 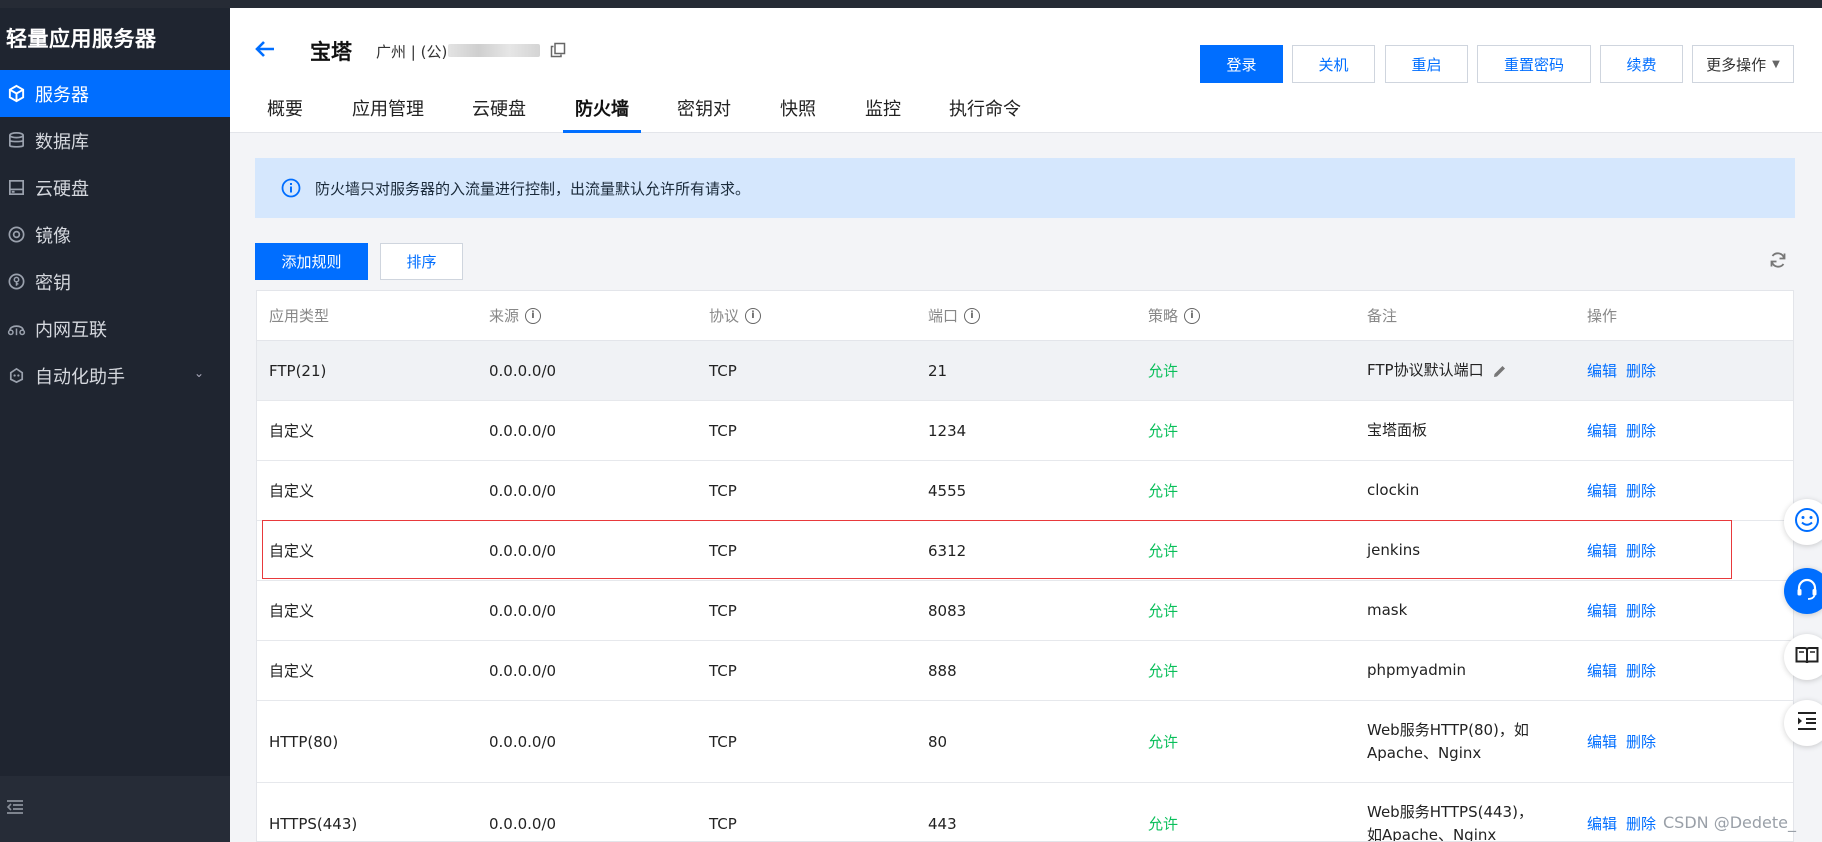 What do you see at coordinates (1426, 64) in the screenshot?
I see `restart-button: 重启` at bounding box center [1426, 64].